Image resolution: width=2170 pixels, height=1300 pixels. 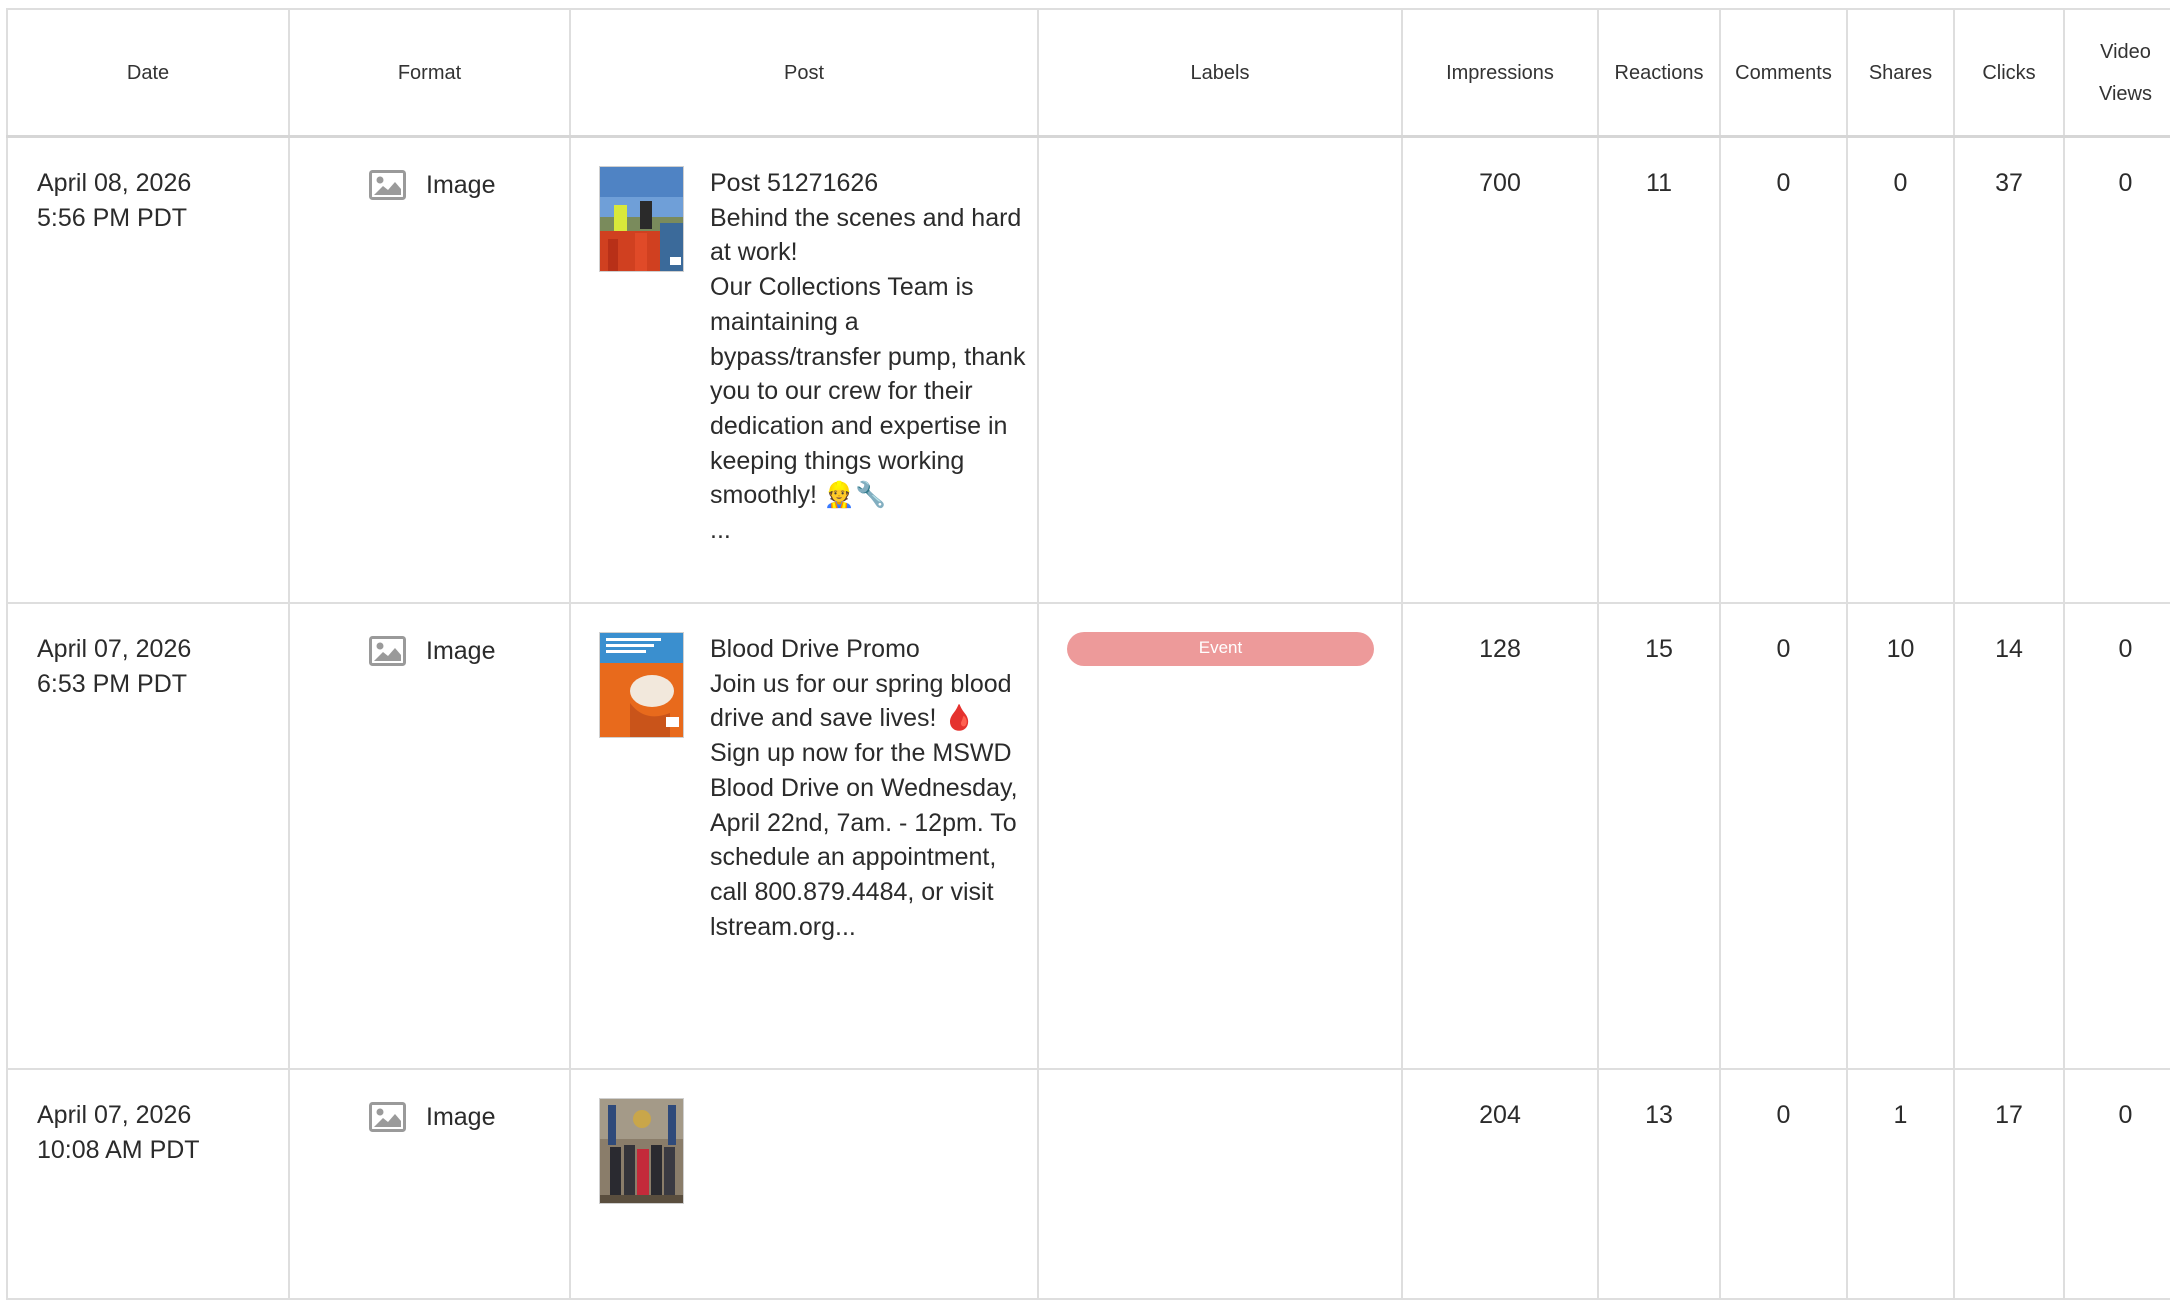 I want to click on shares-value: 1, so click(x=1900, y=1184).